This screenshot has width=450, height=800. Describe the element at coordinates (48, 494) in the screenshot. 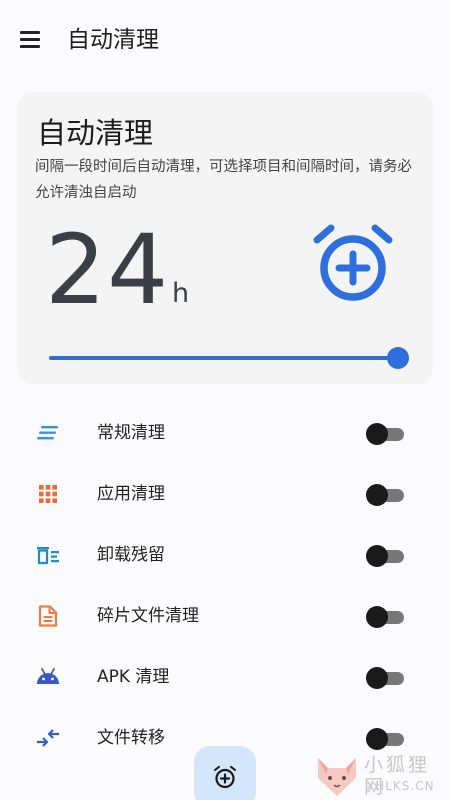

I see `grid-icon` at that location.